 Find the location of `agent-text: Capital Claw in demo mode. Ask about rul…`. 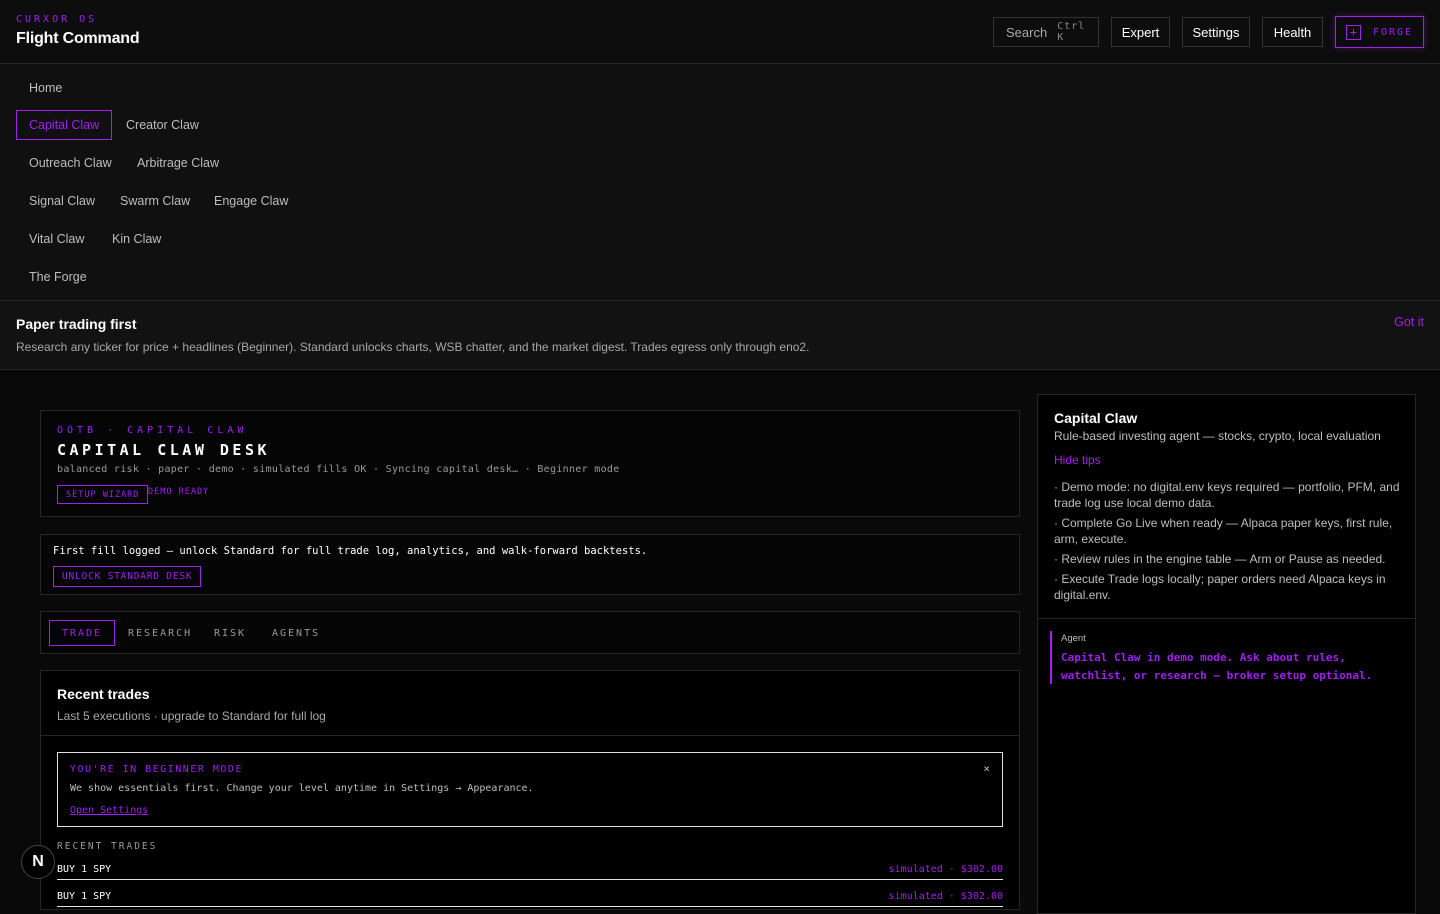

agent-text: Capital Claw in demo mode. Ask about rul… is located at coordinates (1217, 666).